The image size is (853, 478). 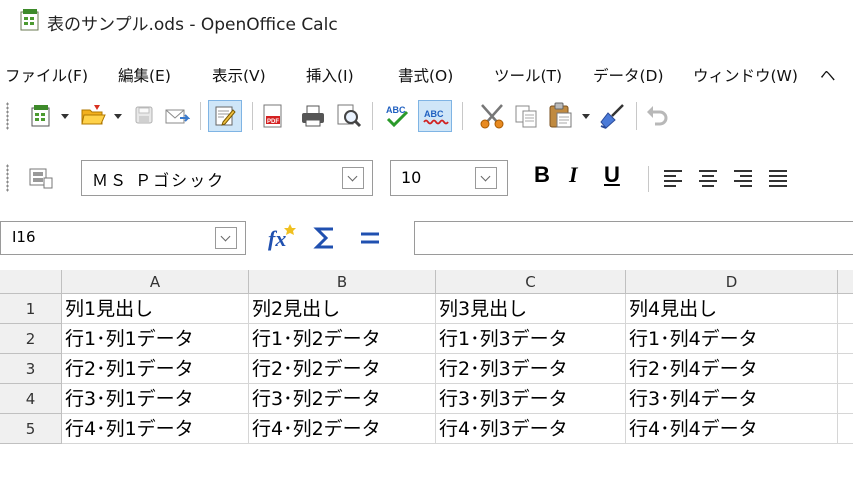 What do you see at coordinates (628, 75) in the screenshot?
I see `menu-data: データ(D)` at bounding box center [628, 75].